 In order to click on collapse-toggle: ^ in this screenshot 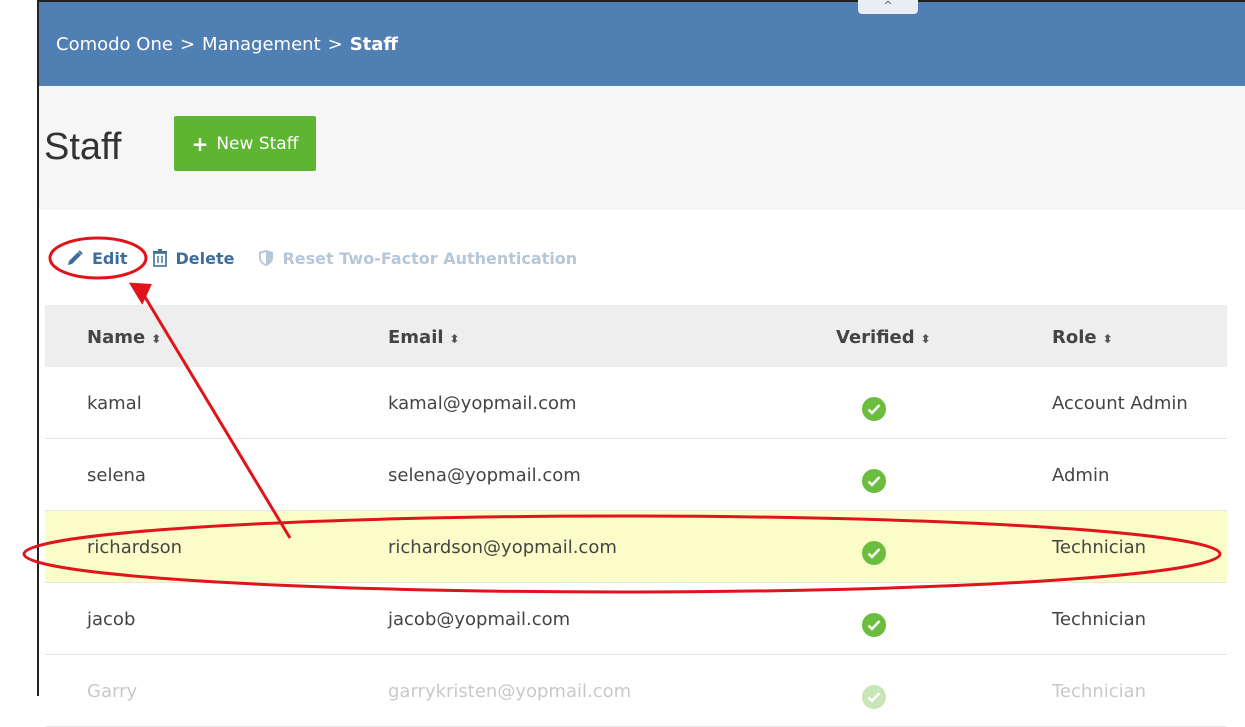, I will do `click(888, 7)`.